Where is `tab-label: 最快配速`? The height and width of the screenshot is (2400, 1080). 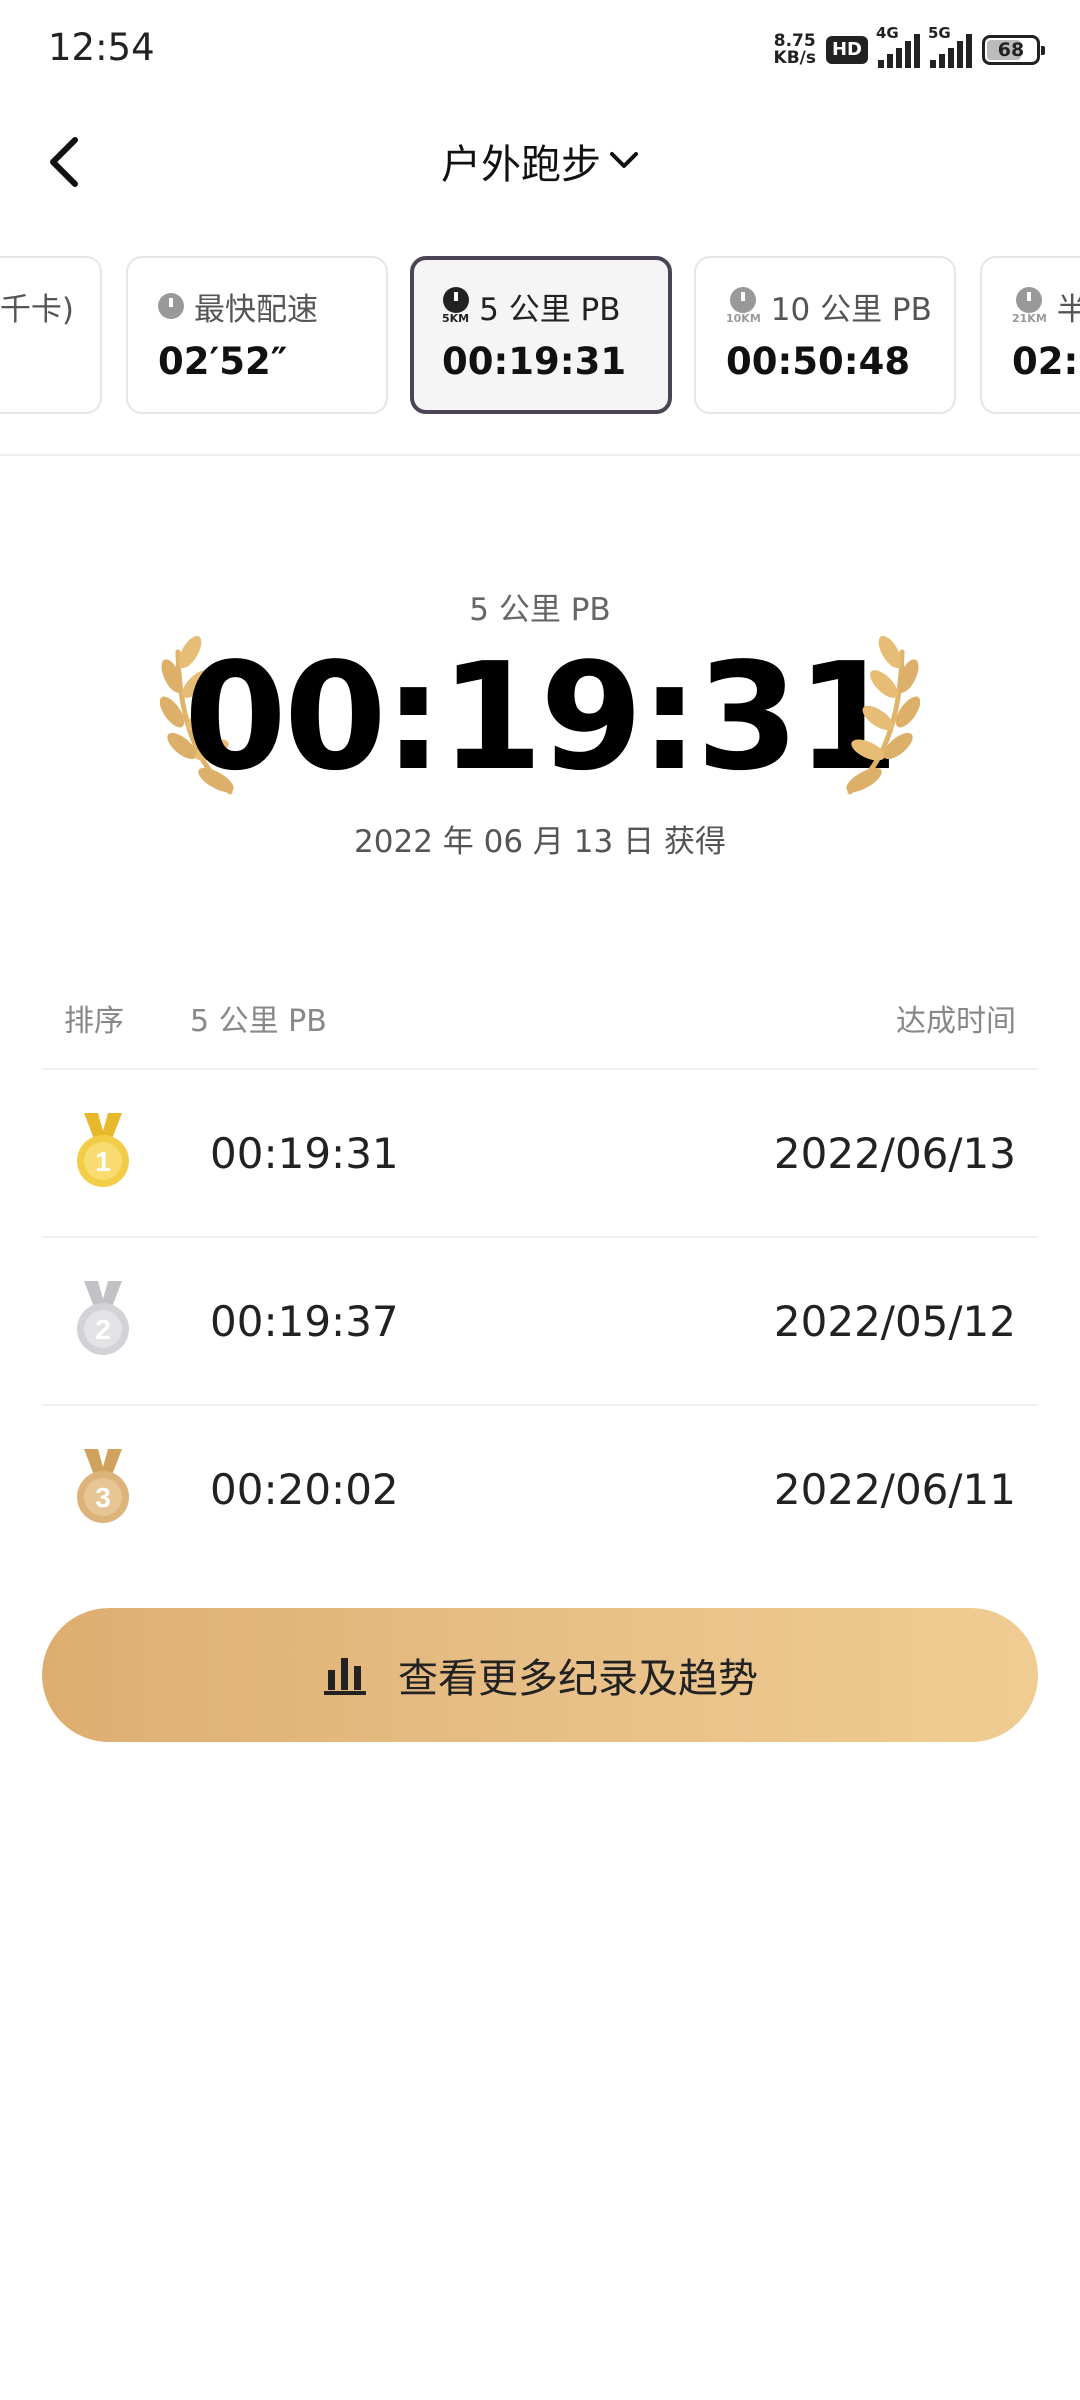 tab-label: 最快配速 is located at coordinates (256, 309).